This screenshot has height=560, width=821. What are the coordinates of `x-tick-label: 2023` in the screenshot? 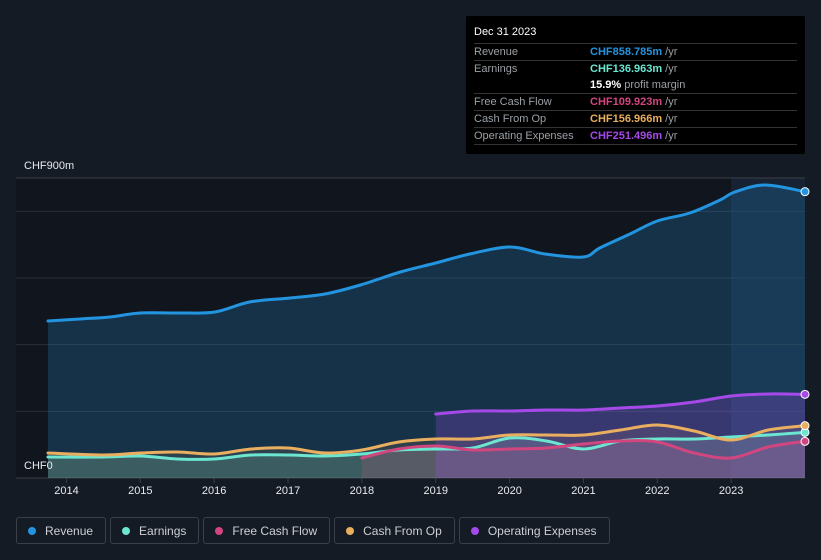 It's located at (731, 491).